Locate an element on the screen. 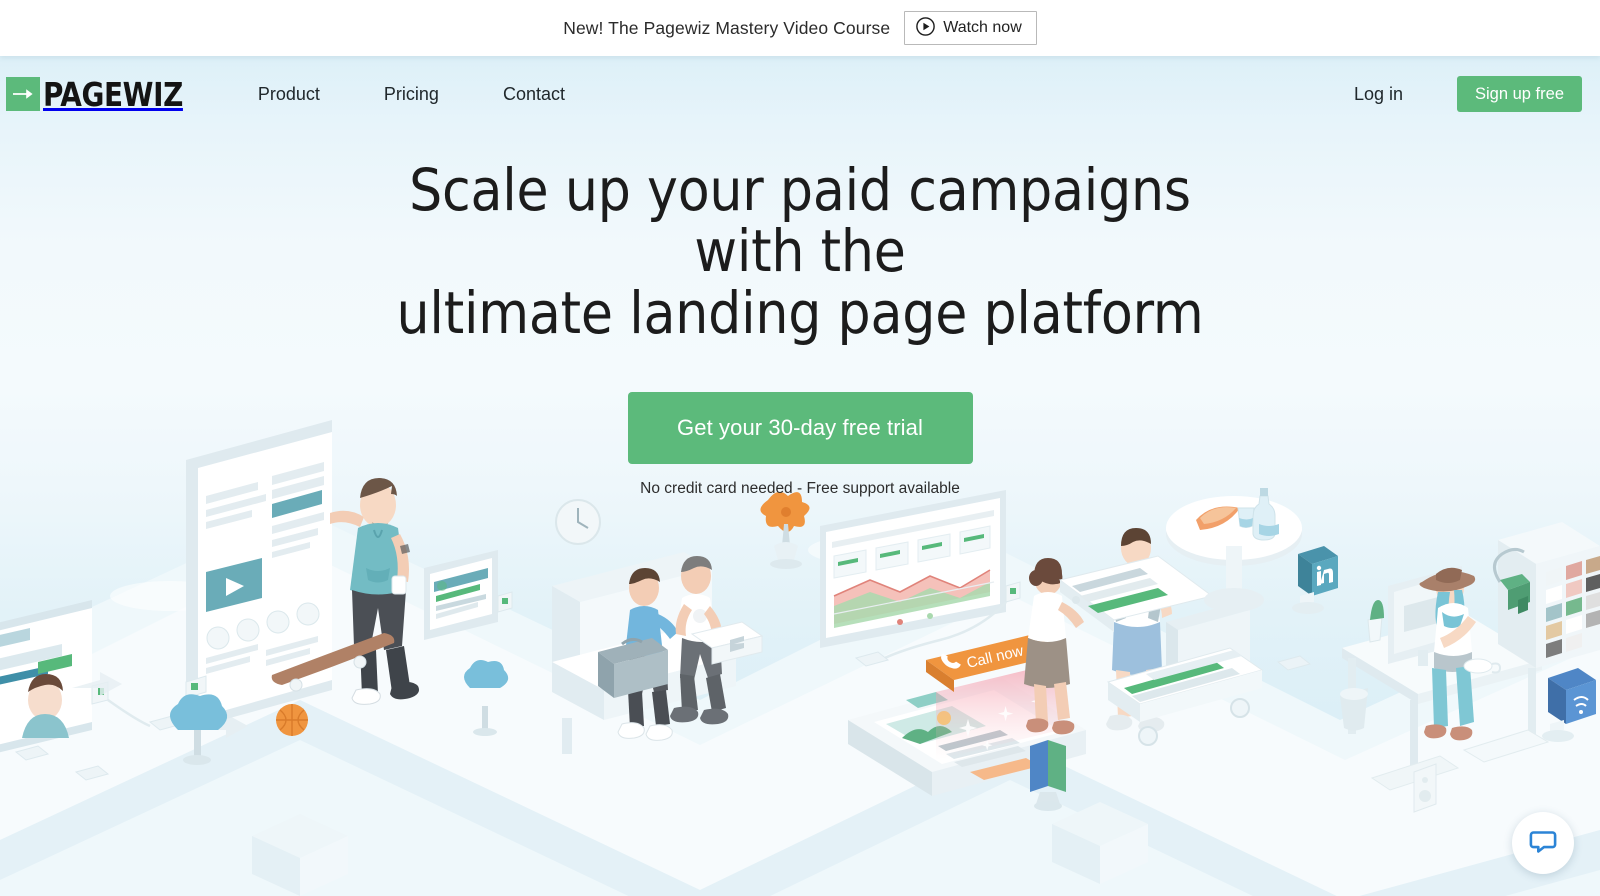 This screenshot has height=896, width=1600. hero-heading-line-2: ultimate landing page platform is located at coordinates (800, 312).